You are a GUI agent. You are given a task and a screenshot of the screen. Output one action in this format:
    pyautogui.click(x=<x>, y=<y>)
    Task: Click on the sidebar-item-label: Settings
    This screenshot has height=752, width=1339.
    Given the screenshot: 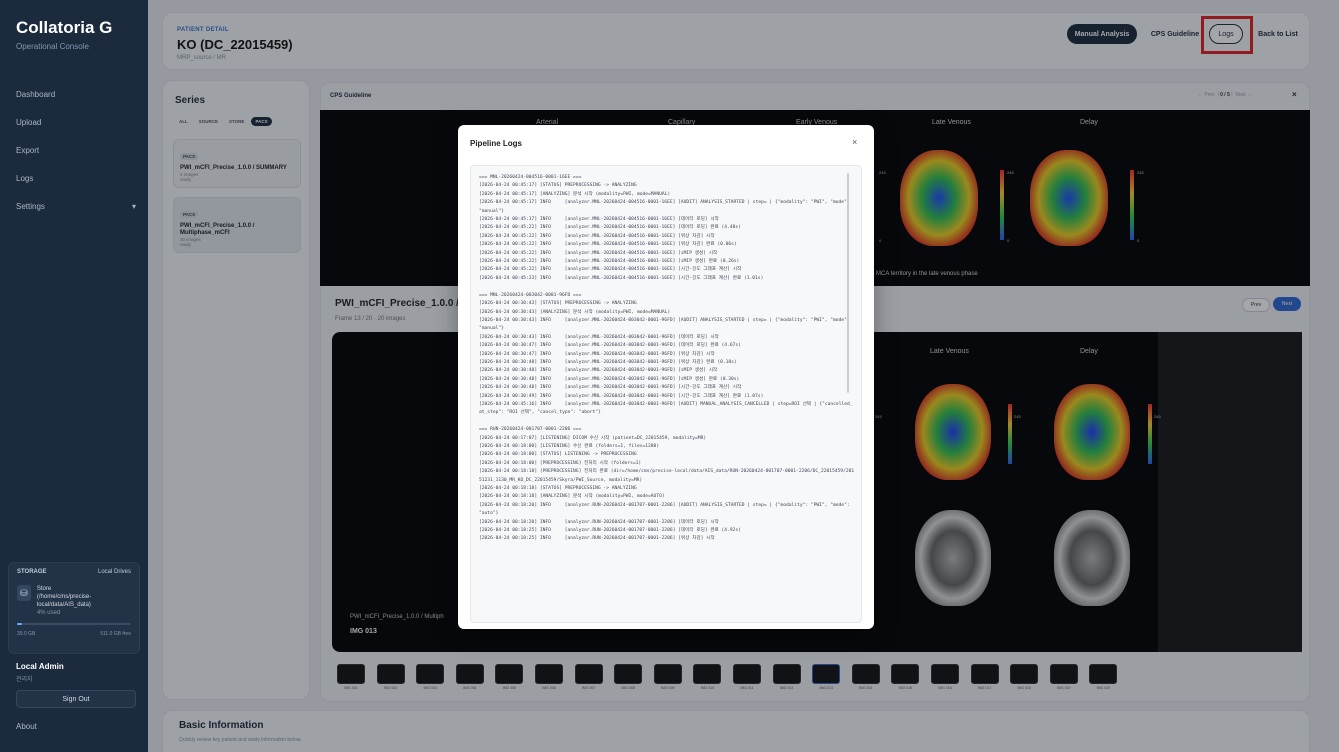 What is the action you would take?
    pyautogui.click(x=30, y=206)
    